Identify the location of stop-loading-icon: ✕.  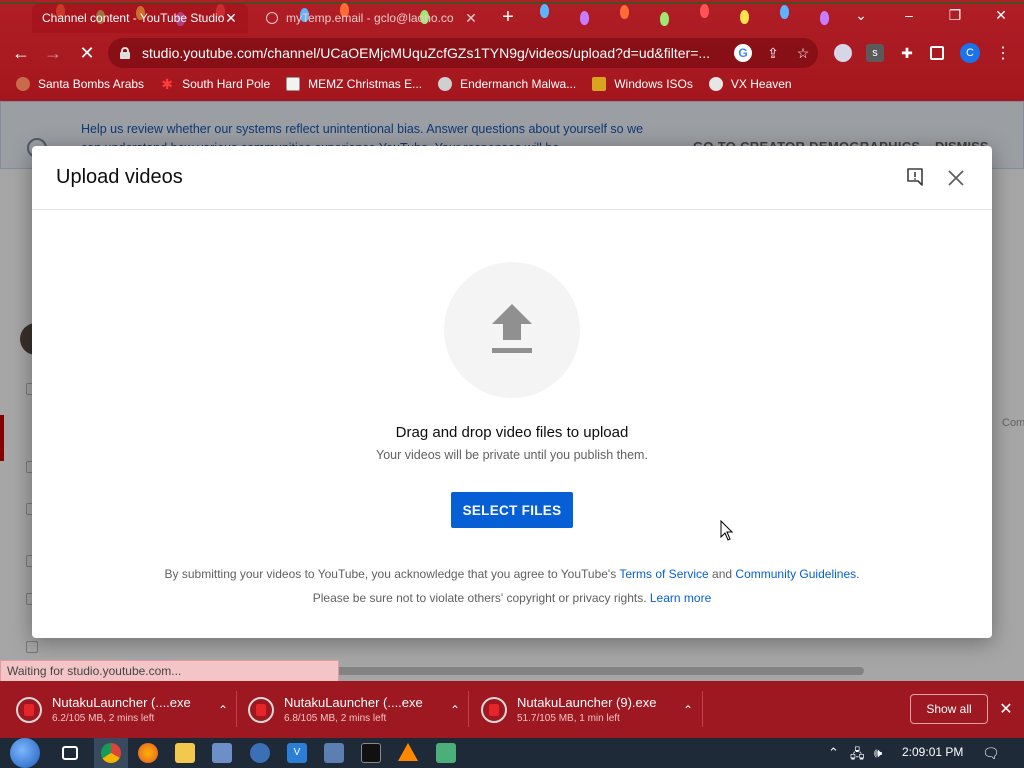
(87, 53).